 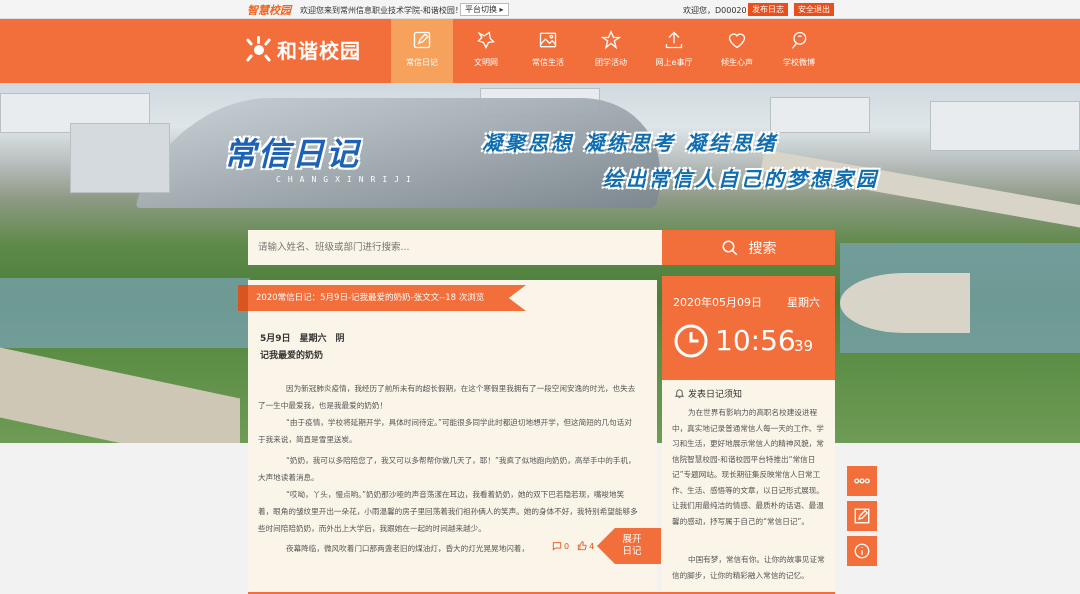 I want to click on pond, so click(x=125, y=313).